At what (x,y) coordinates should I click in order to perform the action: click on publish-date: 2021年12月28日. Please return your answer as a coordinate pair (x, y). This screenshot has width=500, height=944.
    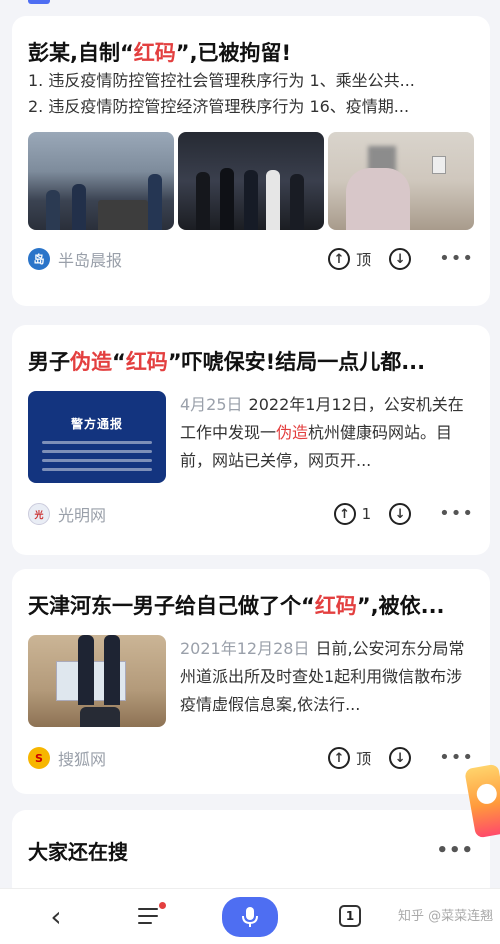
    Looking at the image, I should click on (245, 648).